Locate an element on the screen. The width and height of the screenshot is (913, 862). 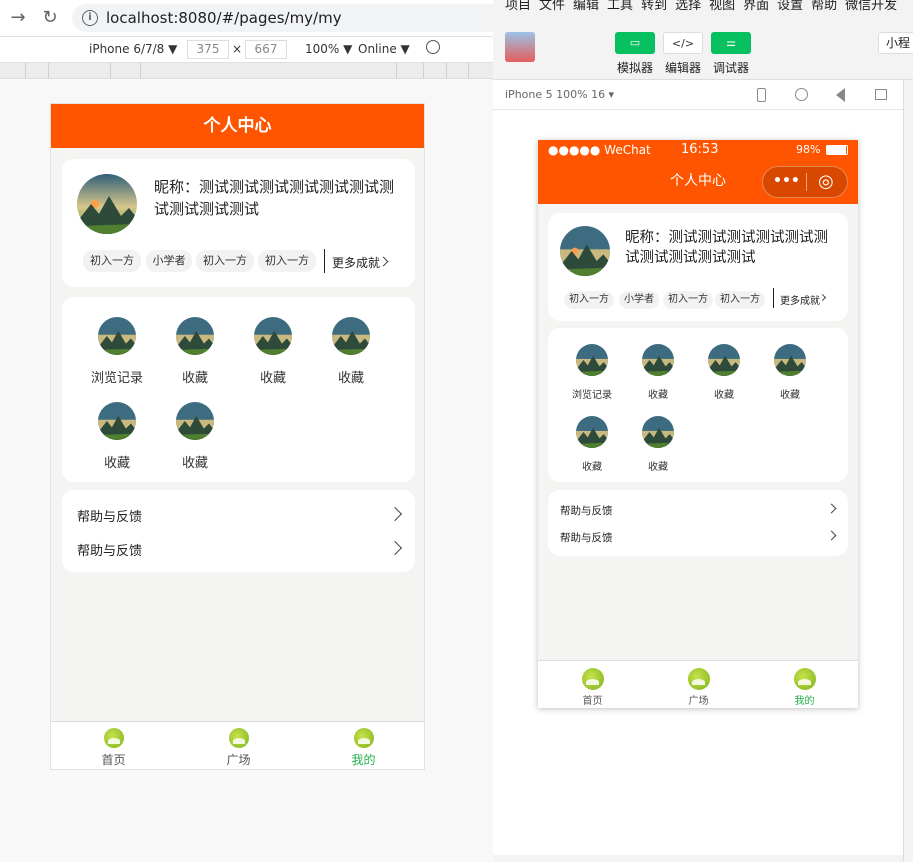
debugger-label: 调试器 is located at coordinates (731, 68).